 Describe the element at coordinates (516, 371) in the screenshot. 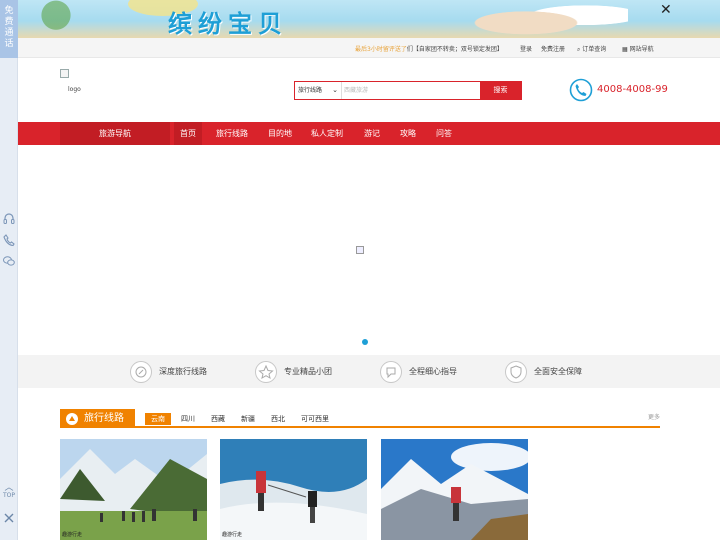

I see `shield-icon` at that location.